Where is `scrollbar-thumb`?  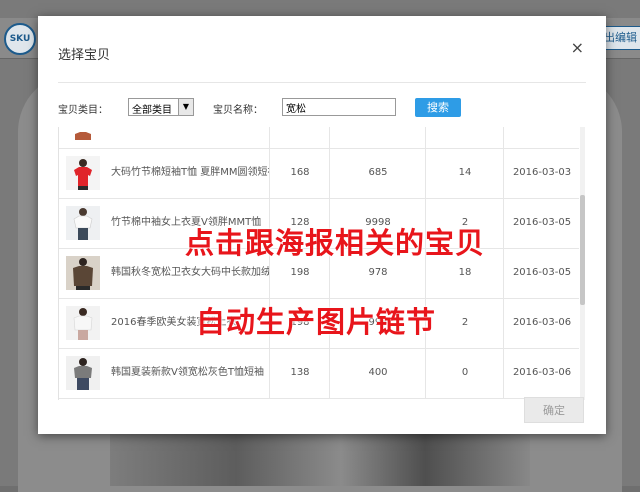 scrollbar-thumb is located at coordinates (582, 250).